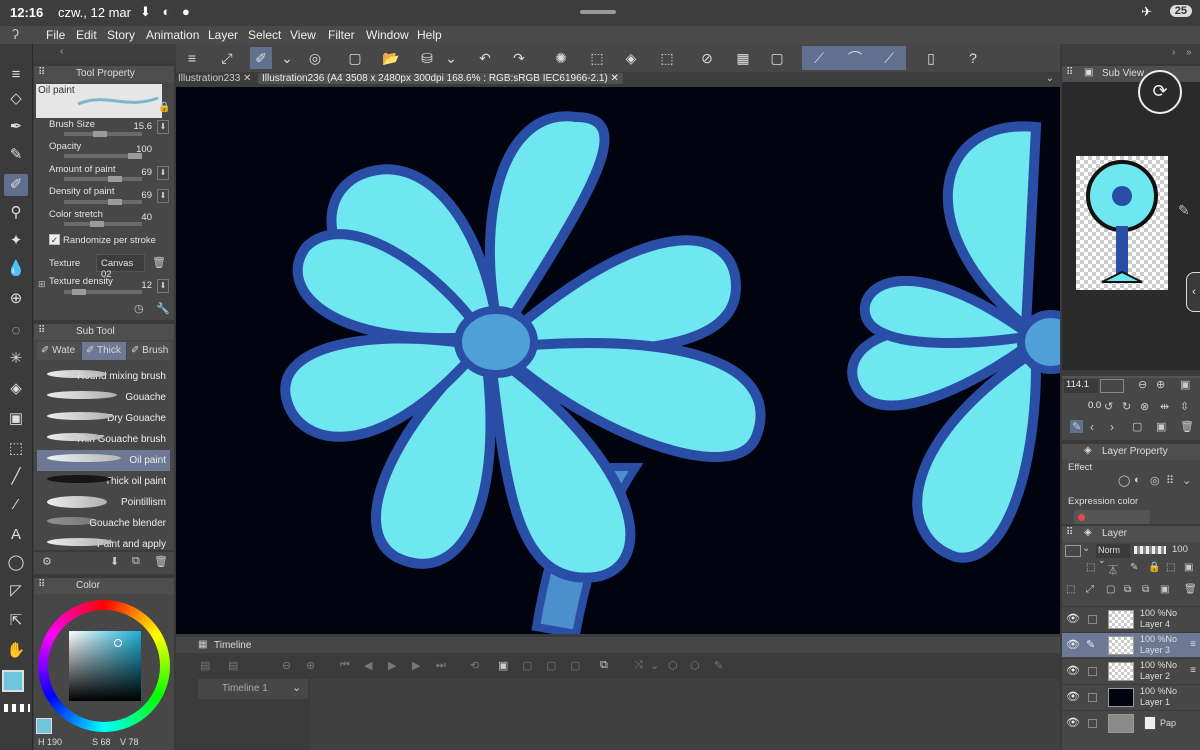  What do you see at coordinates (115, 179) in the screenshot?
I see `amount-of-paint-knob` at bounding box center [115, 179].